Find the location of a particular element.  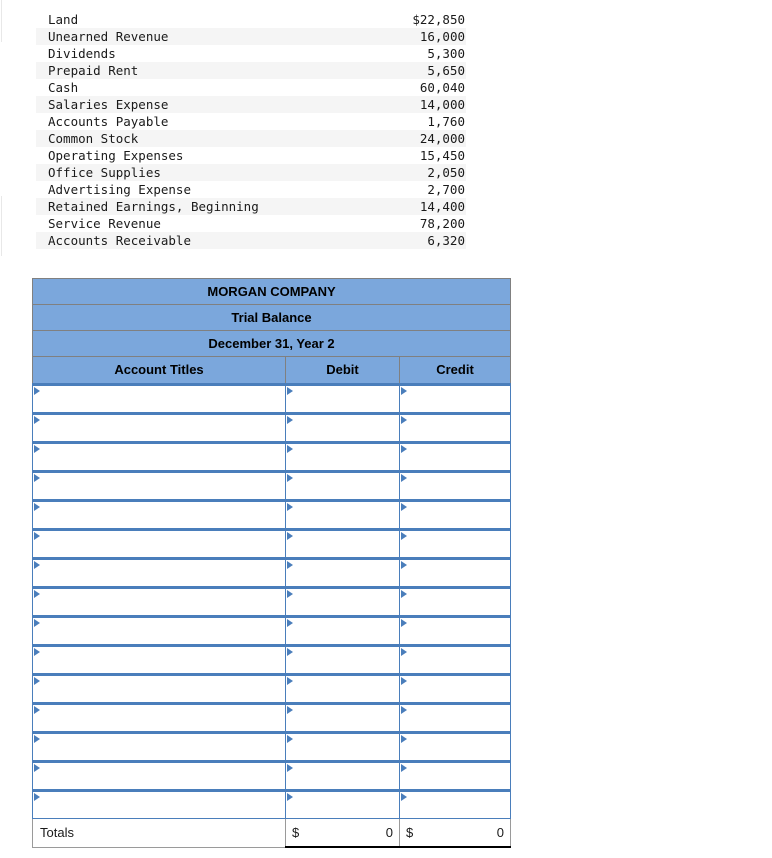

account-name: Operating Expenses is located at coordinates (116, 155).